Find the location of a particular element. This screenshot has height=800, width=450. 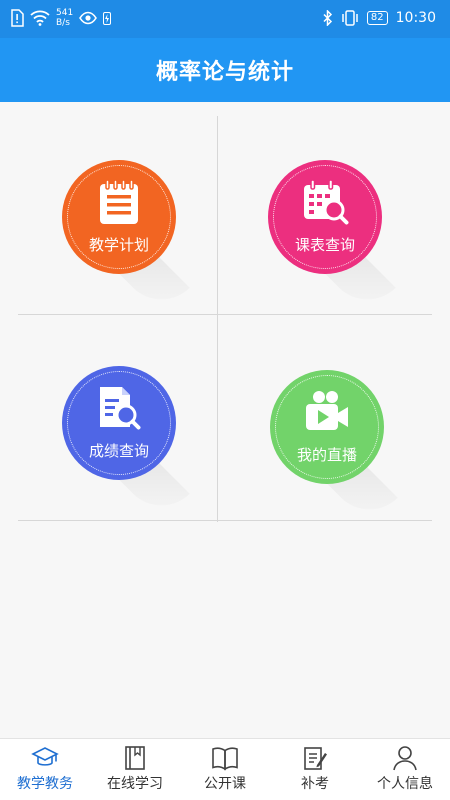

graduation-cap-icon is located at coordinates (45, 756).